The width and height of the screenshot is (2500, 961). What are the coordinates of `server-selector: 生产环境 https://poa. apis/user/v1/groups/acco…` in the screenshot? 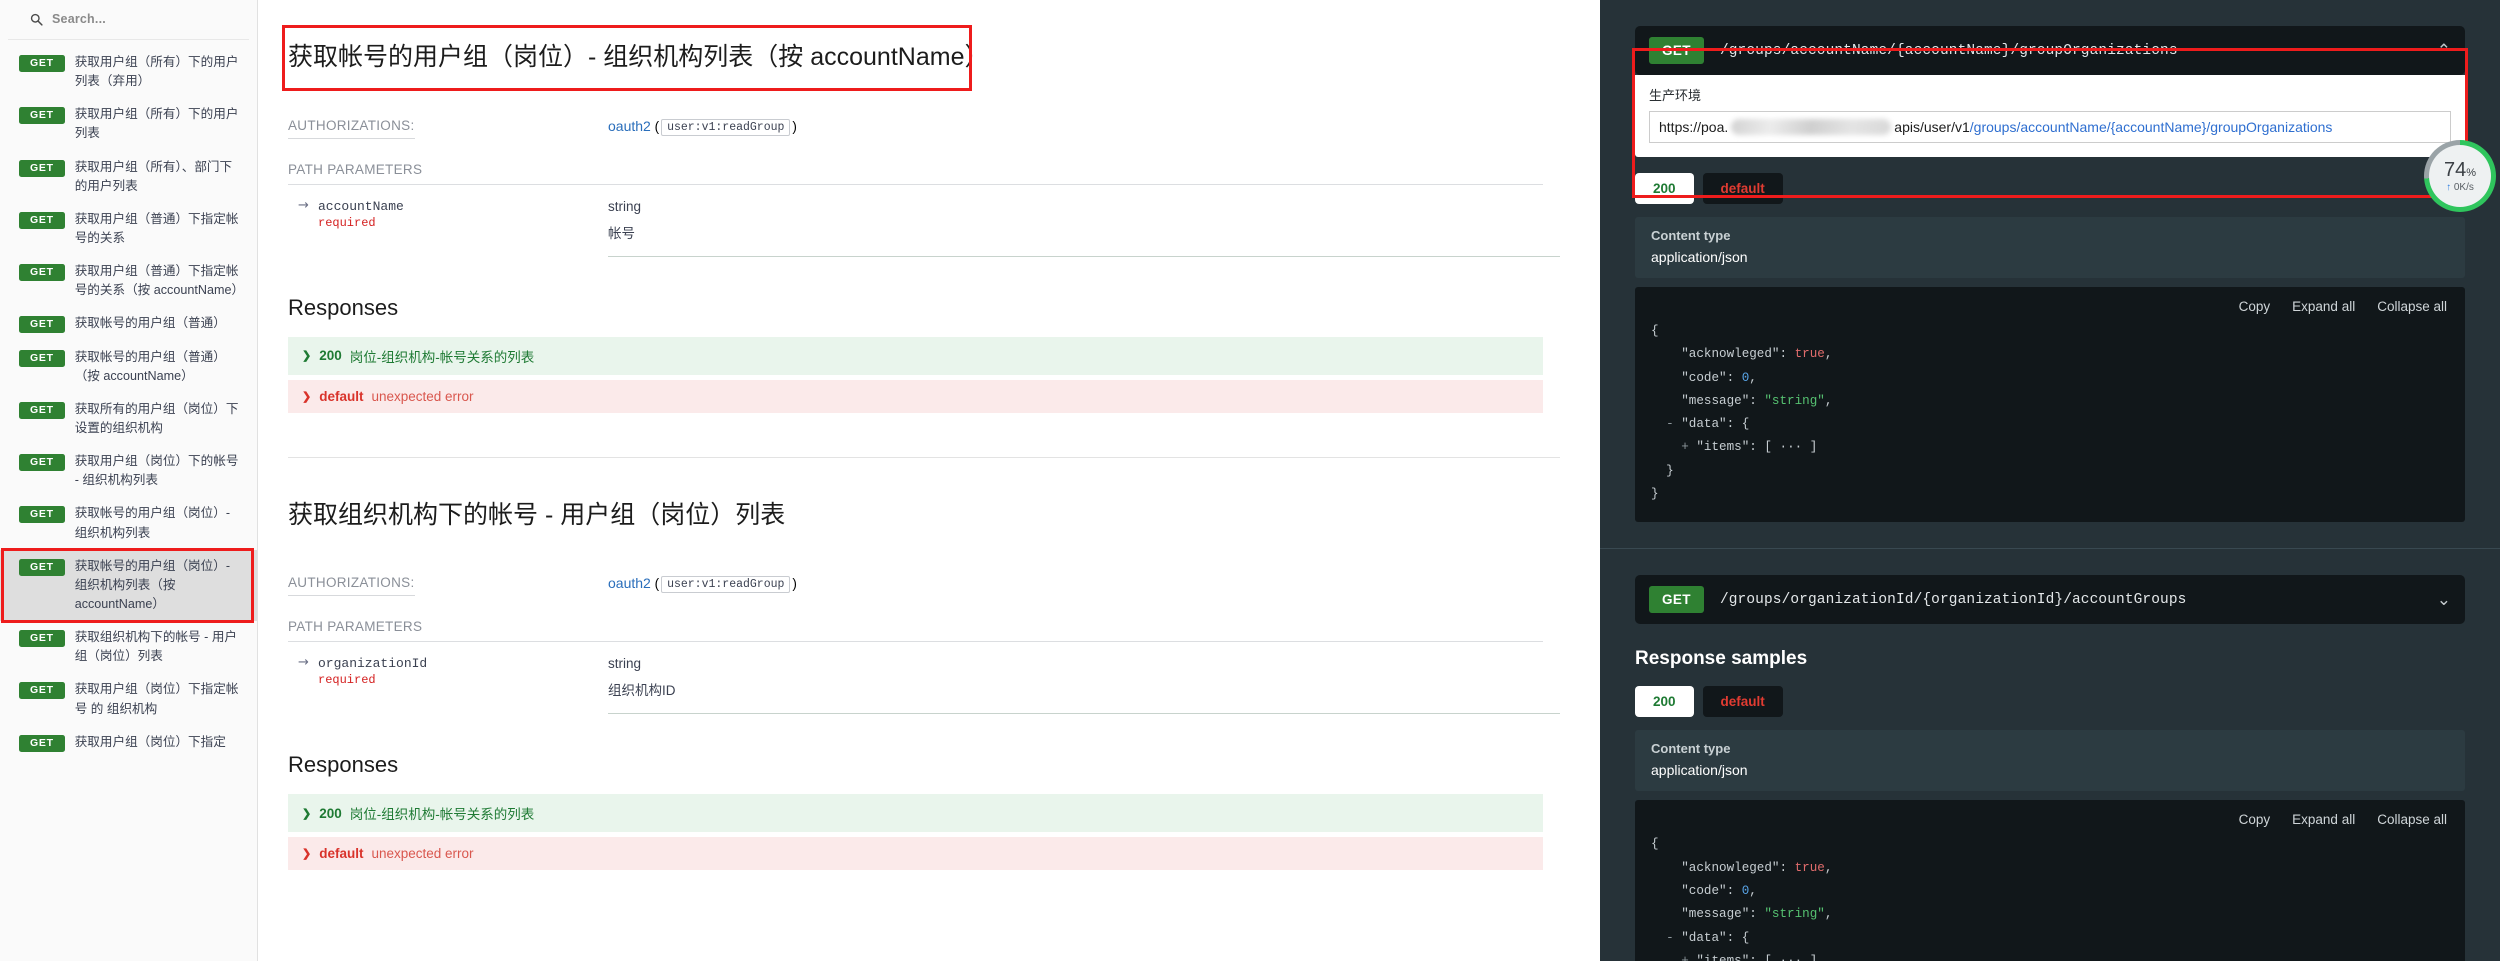 It's located at (2050, 116).